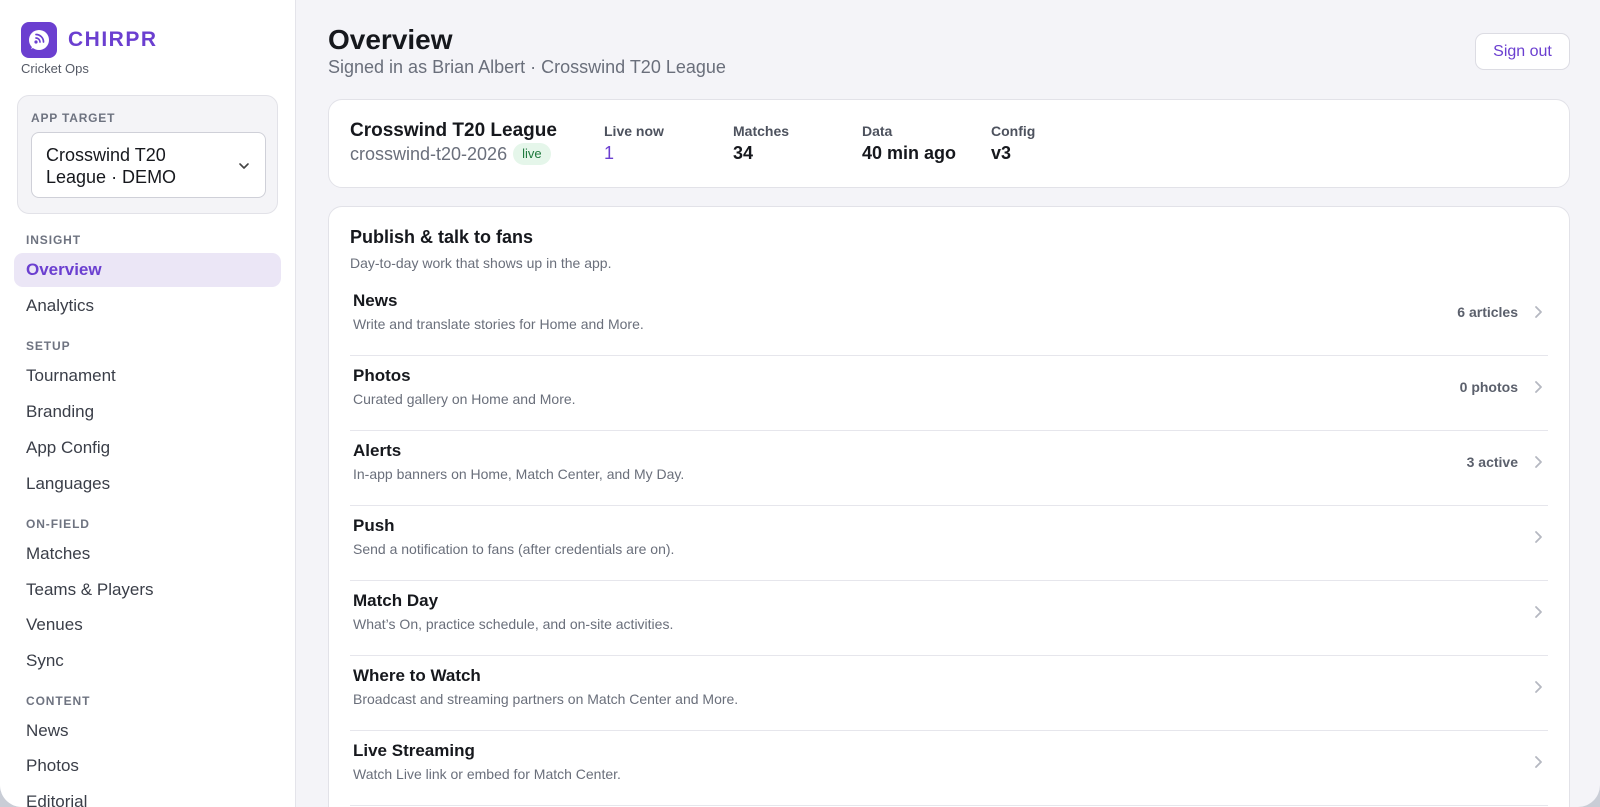 This screenshot has width=1600, height=807. I want to click on league-slug-row: crosswind-t20-2026 live, so click(450, 154).